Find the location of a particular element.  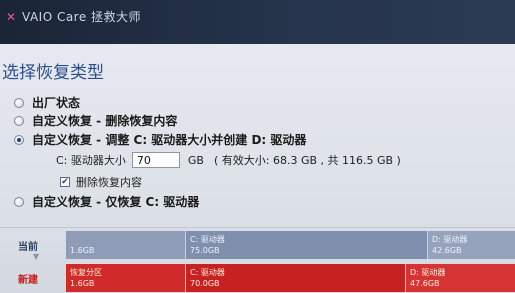

partition-segment-d: D: 驱动器 42.6GB is located at coordinates (471, 245).